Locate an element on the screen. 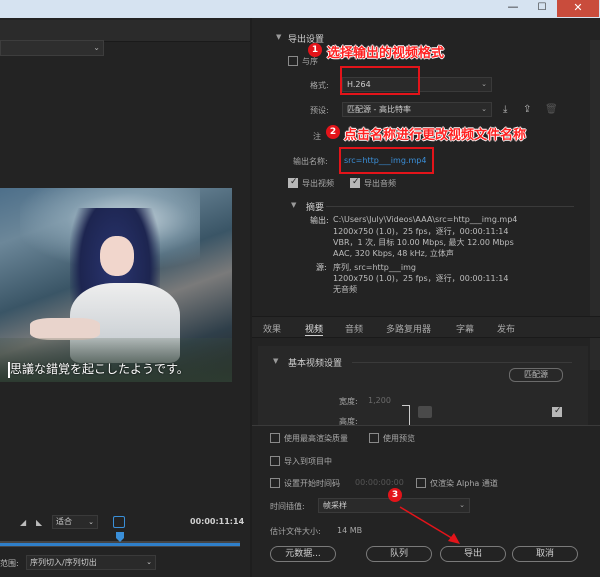  summary-source-label: 源: is located at coordinates (321, 267).